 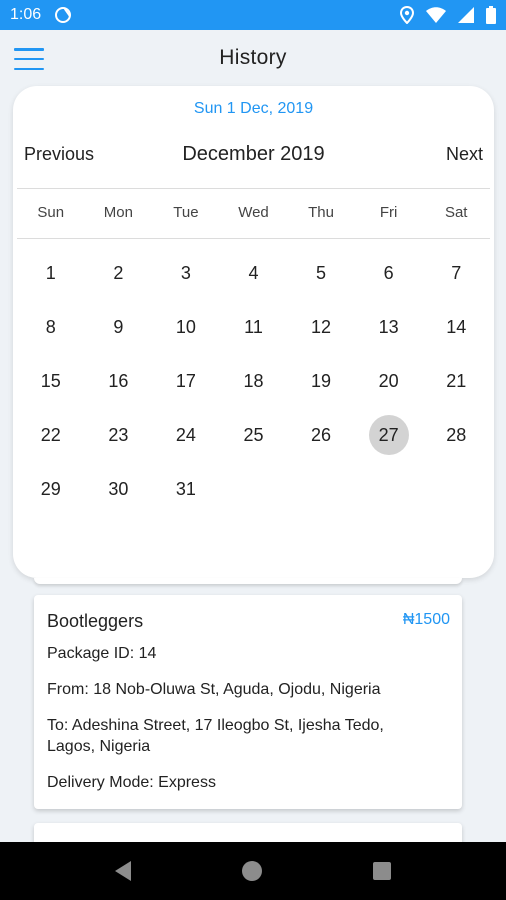 I want to click on menu-icon, so click(x=29, y=59).